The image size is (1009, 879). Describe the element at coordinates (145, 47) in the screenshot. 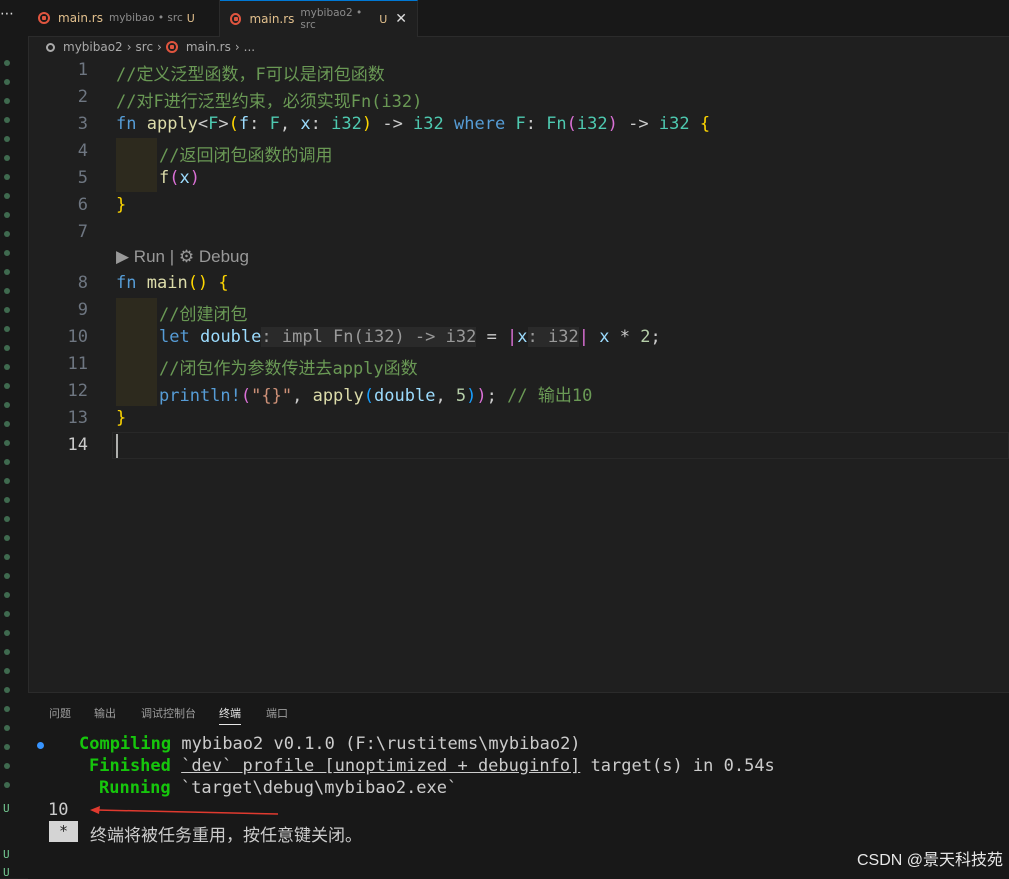

I see `breadcrumb-item-src: src` at that location.